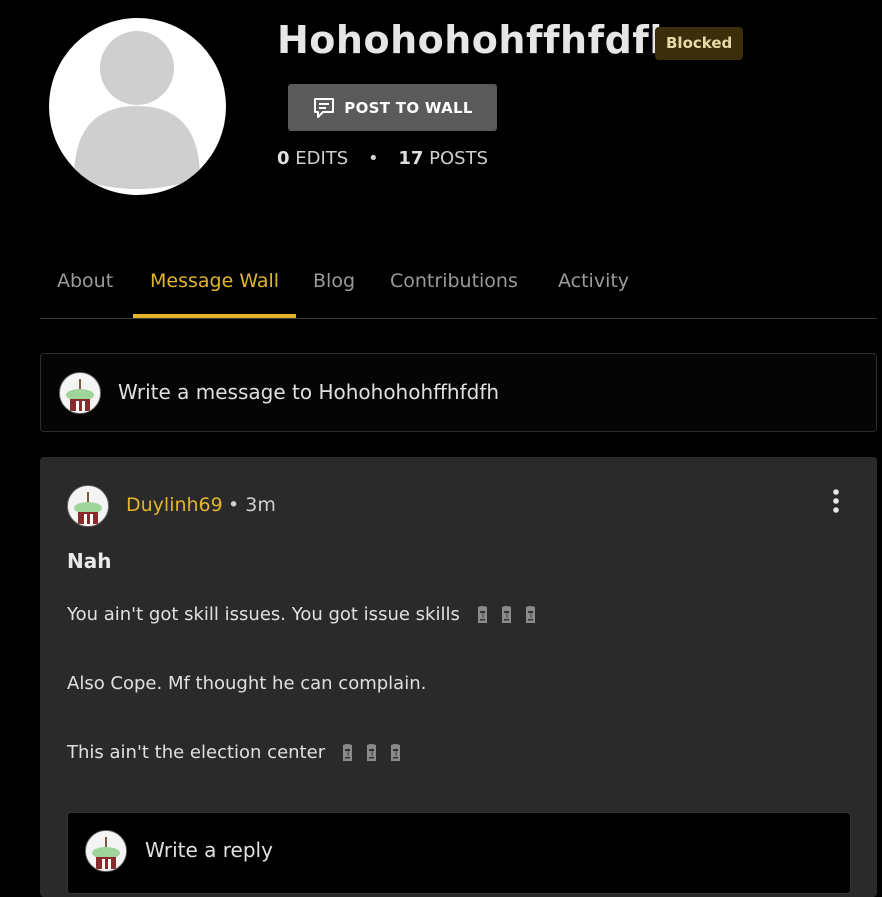  Describe the element at coordinates (458, 158) in the screenshot. I see `posts-label: POSTS` at that location.